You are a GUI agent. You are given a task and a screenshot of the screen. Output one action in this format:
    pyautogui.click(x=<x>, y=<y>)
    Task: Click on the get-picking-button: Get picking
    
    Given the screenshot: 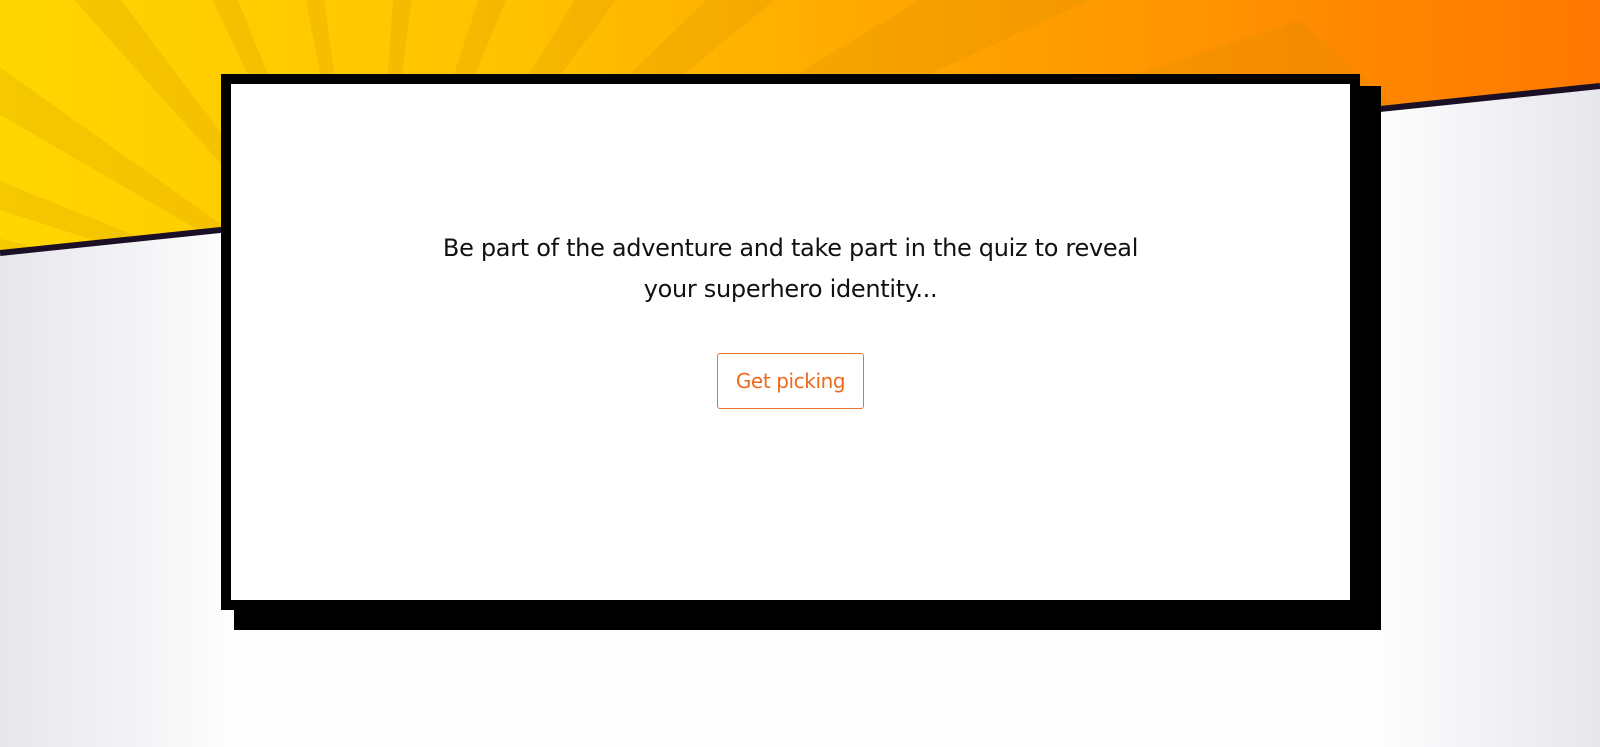 What is the action you would take?
    pyautogui.click(x=790, y=380)
    